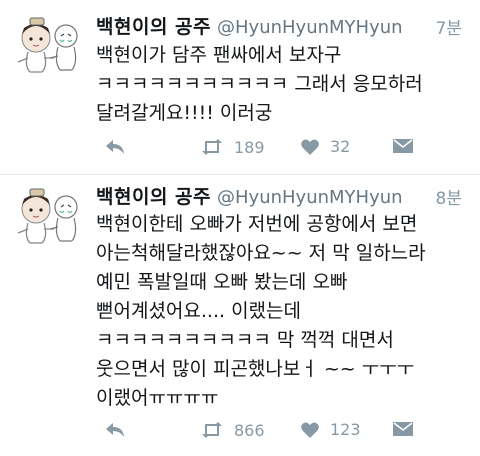 This screenshot has width=480, height=456. I want to click on retweet-count: 189, so click(249, 147).